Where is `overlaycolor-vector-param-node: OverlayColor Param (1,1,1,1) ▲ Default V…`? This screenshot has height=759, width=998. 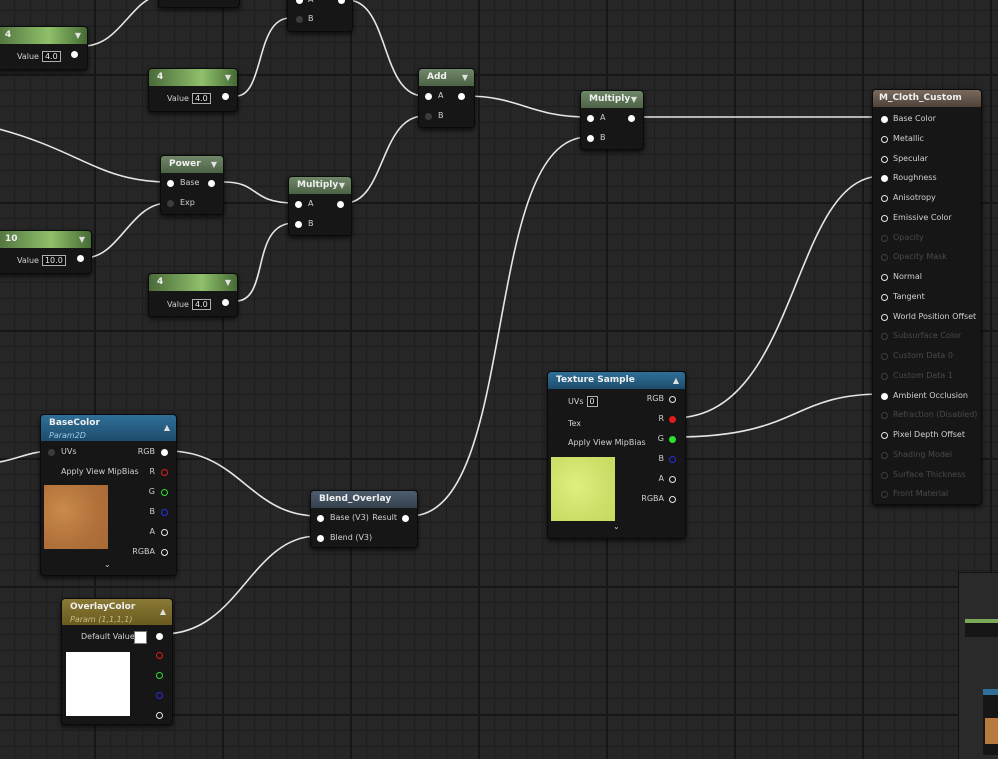 overlaycolor-vector-param-node: OverlayColor Param (1,1,1,1) ▲ Default V… is located at coordinates (117, 661).